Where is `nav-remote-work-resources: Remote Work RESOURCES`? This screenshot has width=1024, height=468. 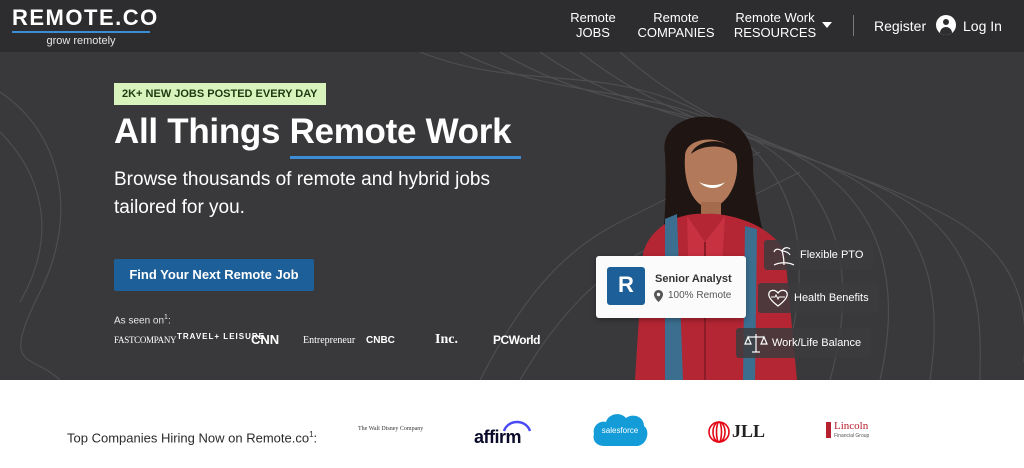 nav-remote-work-resources: Remote Work RESOURCES is located at coordinates (775, 25).